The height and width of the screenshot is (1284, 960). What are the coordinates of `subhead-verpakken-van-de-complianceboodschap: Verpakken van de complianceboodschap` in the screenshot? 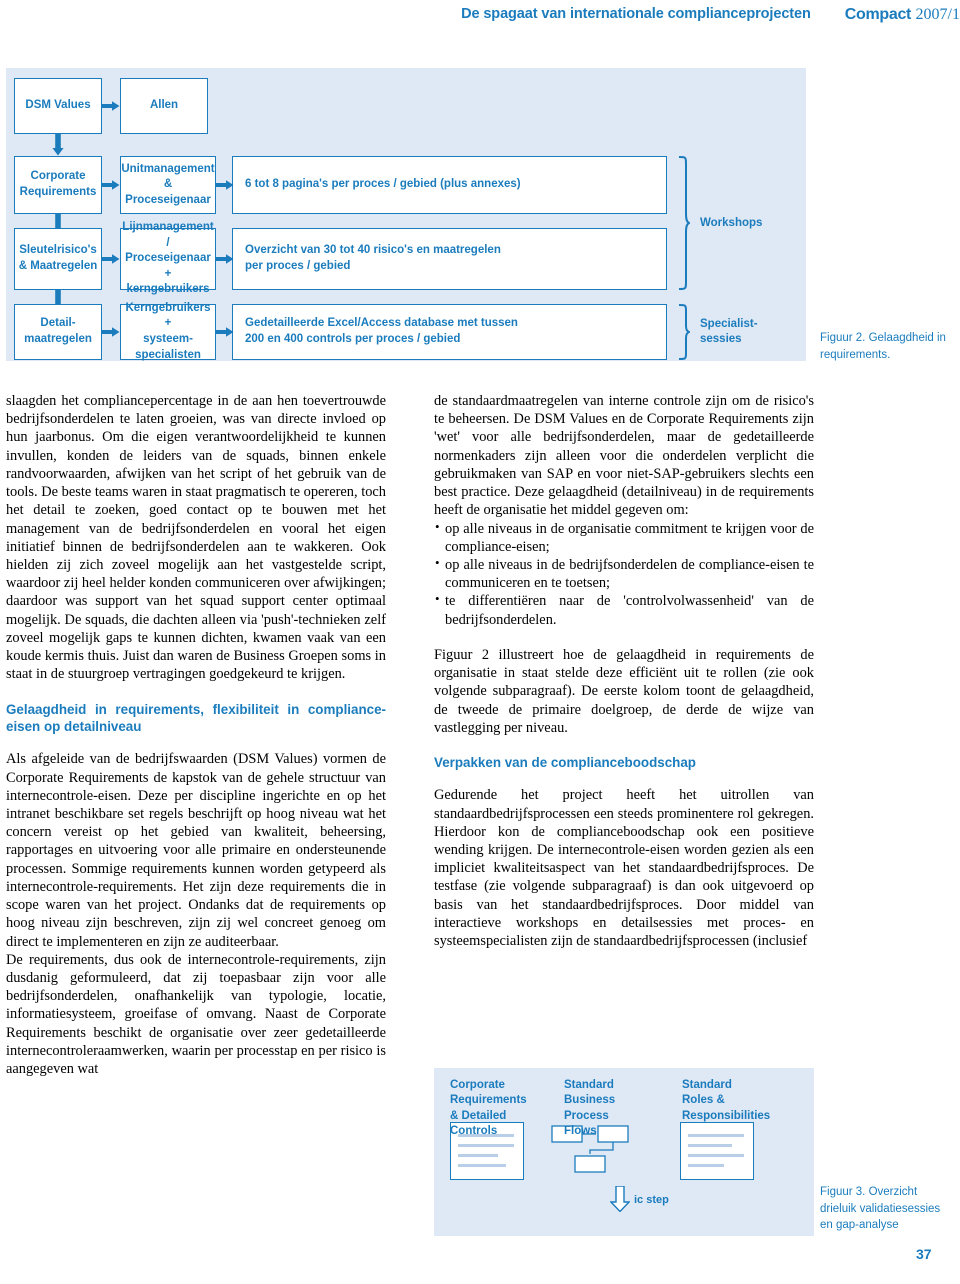 It's located at (565, 762).